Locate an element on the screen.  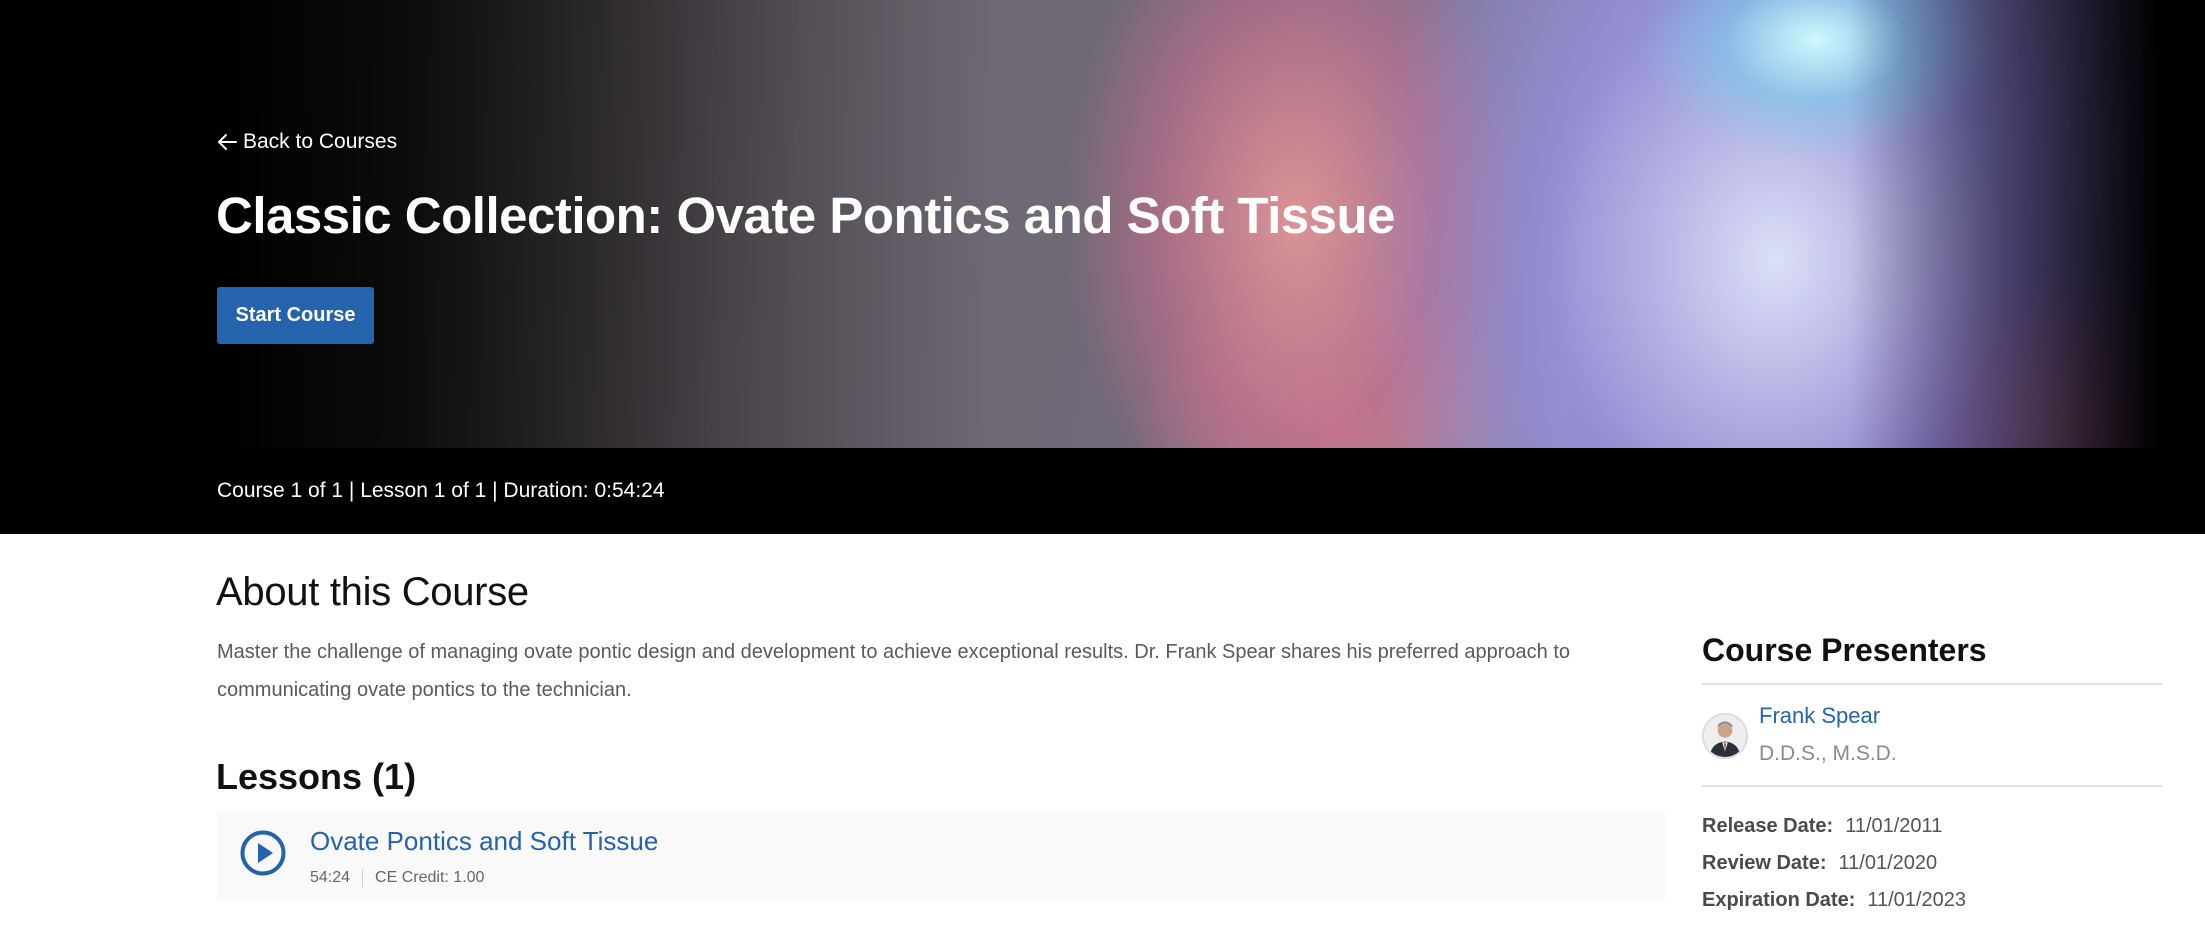
presenters-heading: Course Presenters is located at coordinates (1844, 650).